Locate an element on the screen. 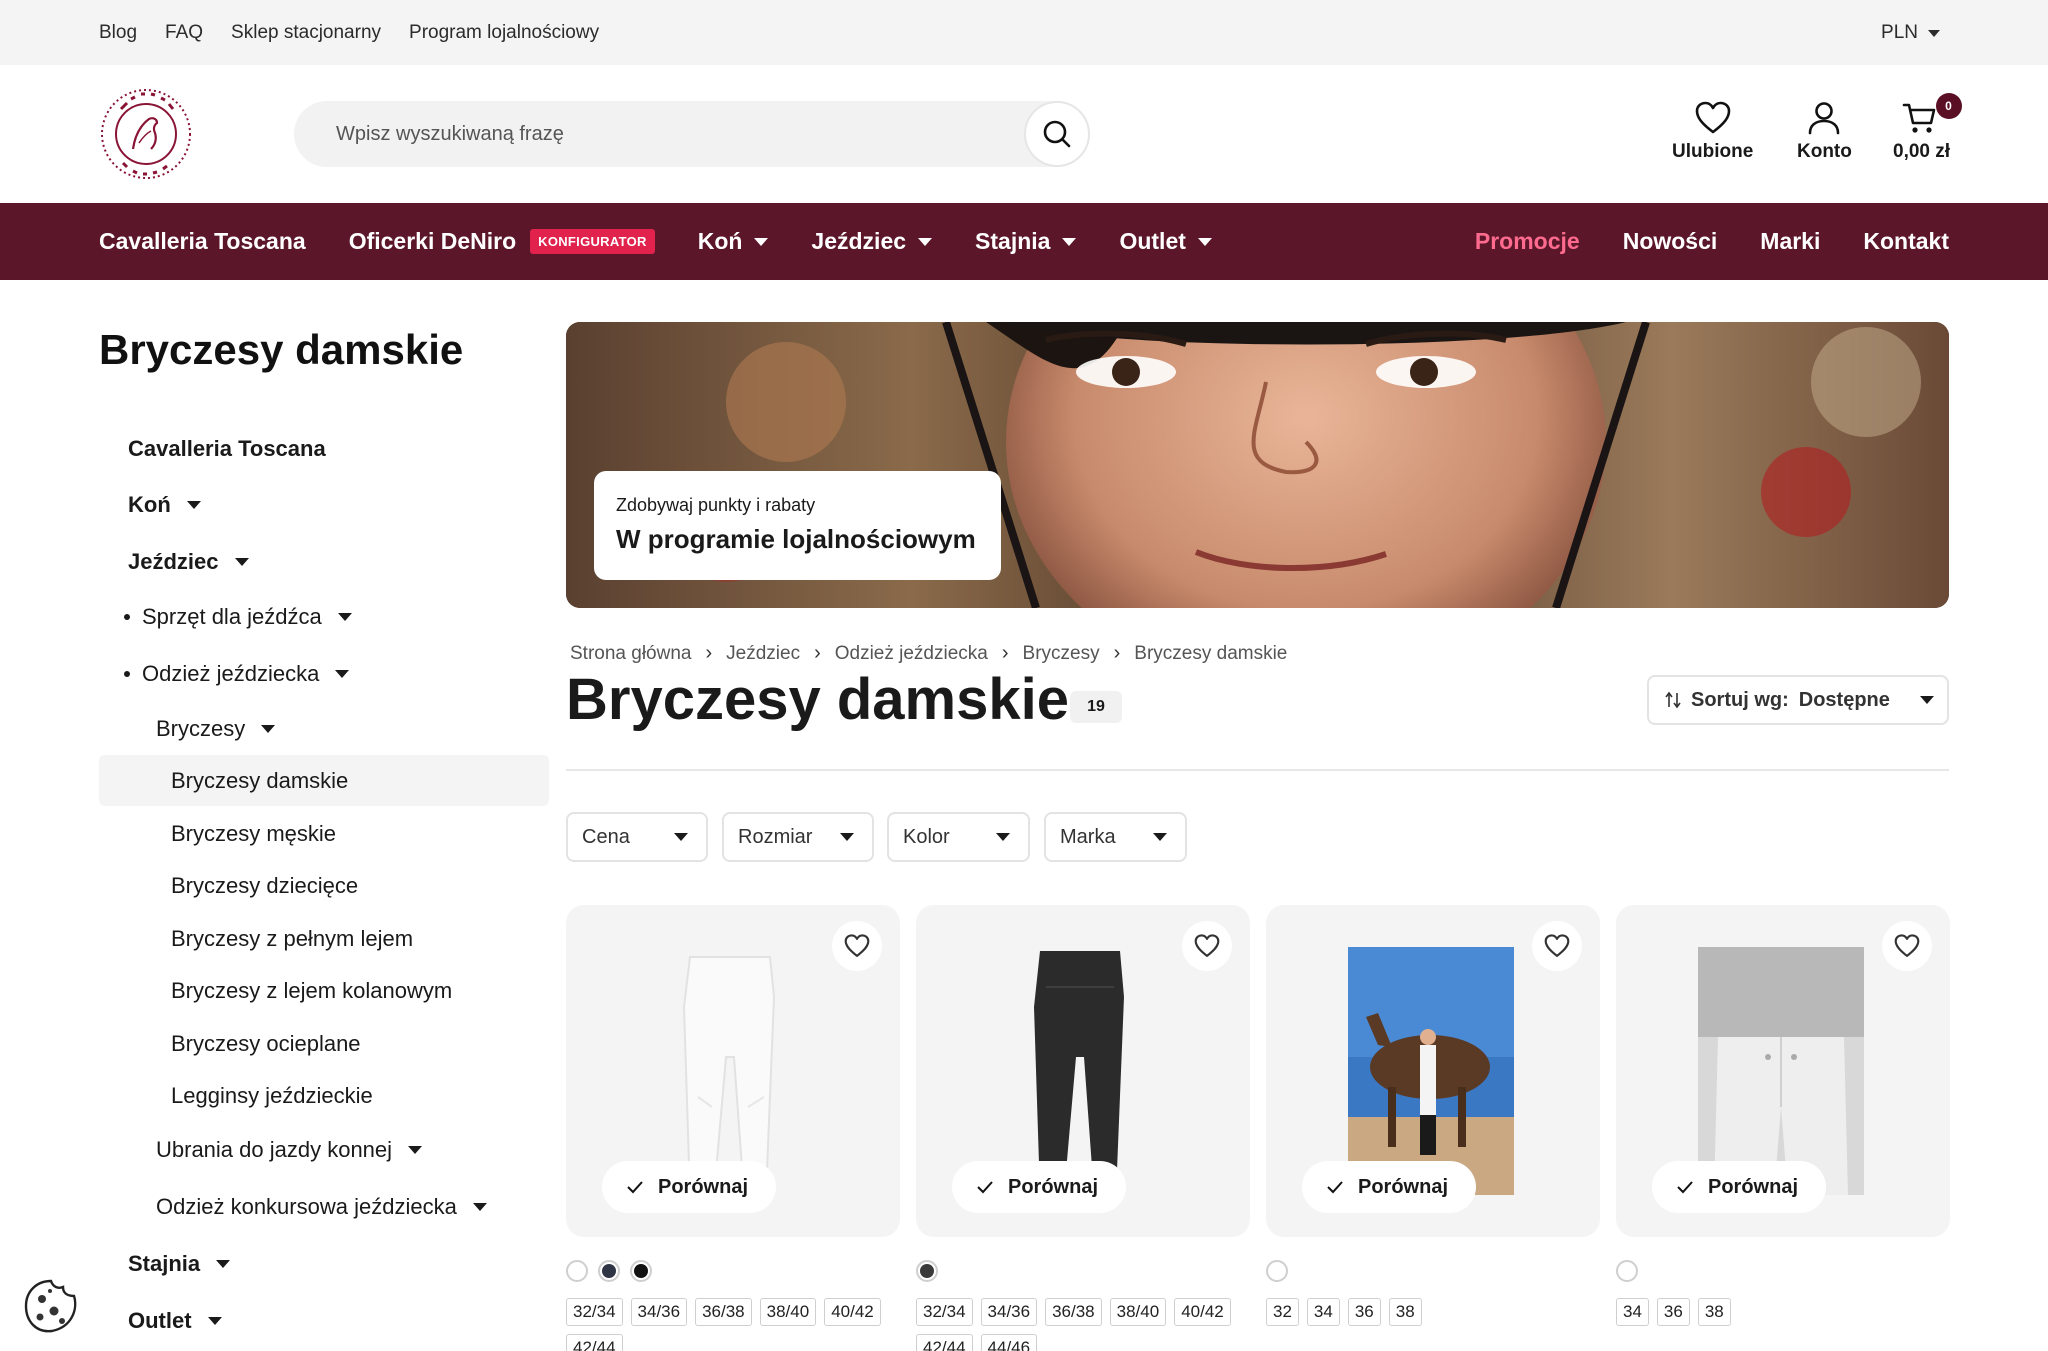  account-link: Konto is located at coordinates (1824, 132).